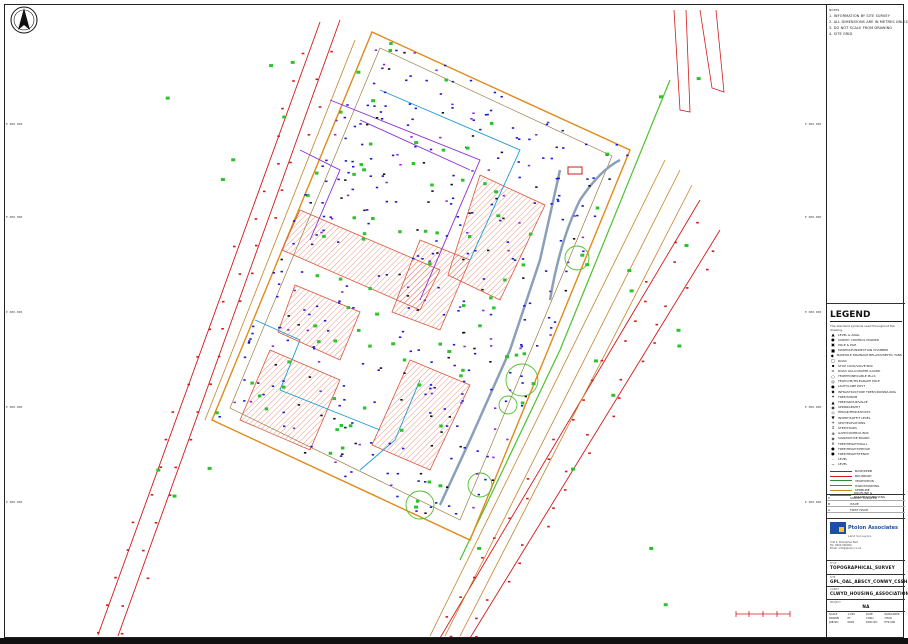 The image size is (908, 644). Describe the element at coordinates (853, 402) in the screenshot. I see `legend-item-label: TREE/GROUP/VALVE` at that location.